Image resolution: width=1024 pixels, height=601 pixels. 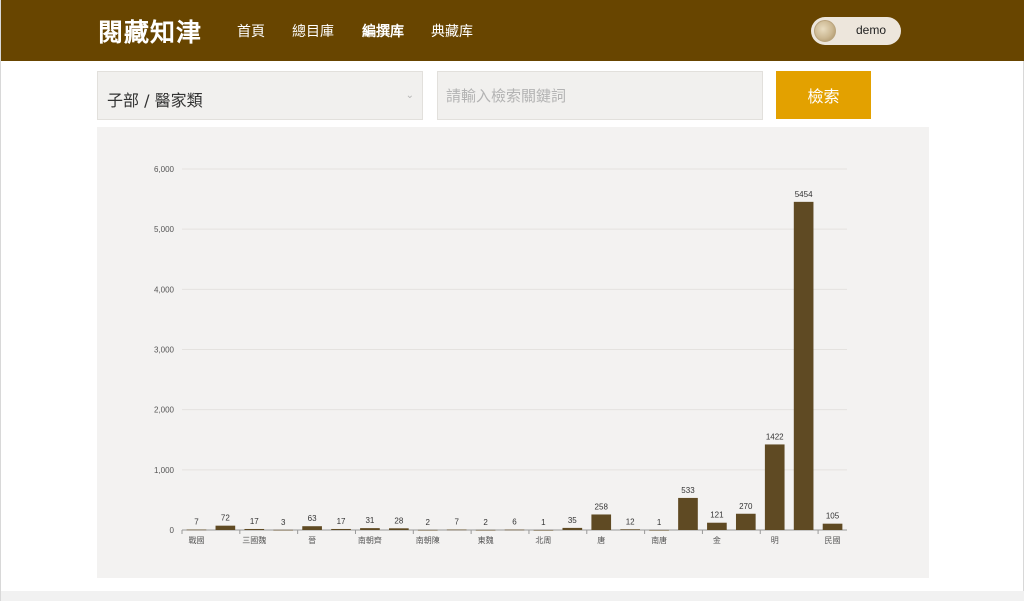 What do you see at coordinates (602, 506) in the screenshot?
I see `bar-value-label: 258` at bounding box center [602, 506].